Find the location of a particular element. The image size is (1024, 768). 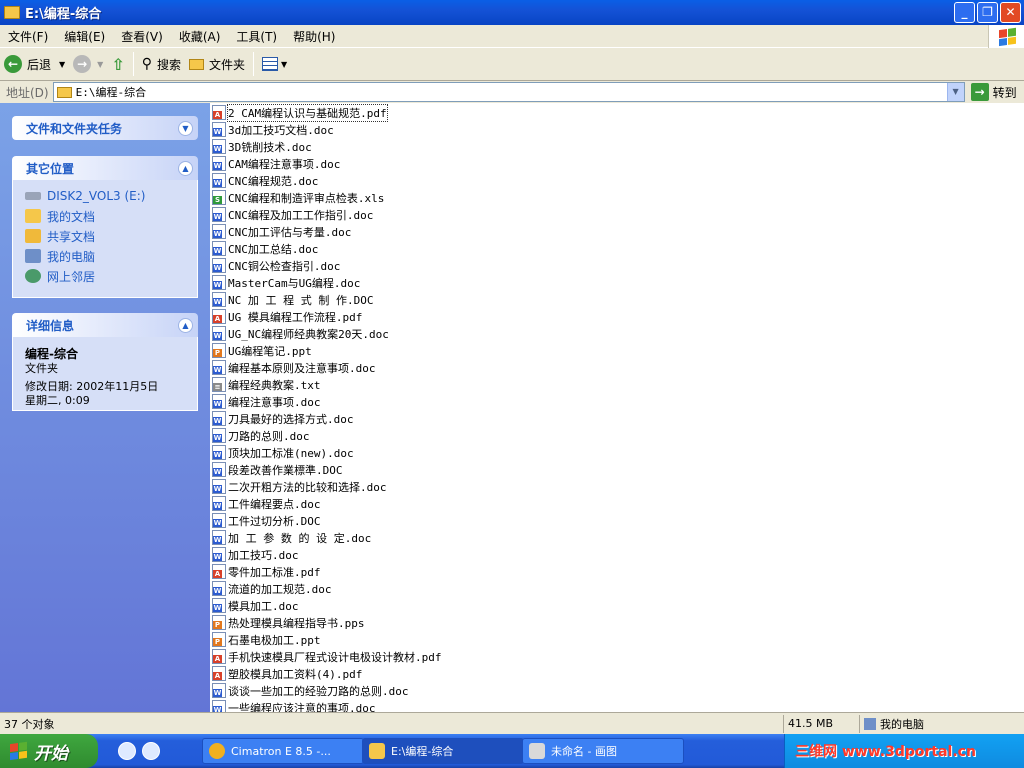

place-label: 共享文档 is located at coordinates (71, 236).